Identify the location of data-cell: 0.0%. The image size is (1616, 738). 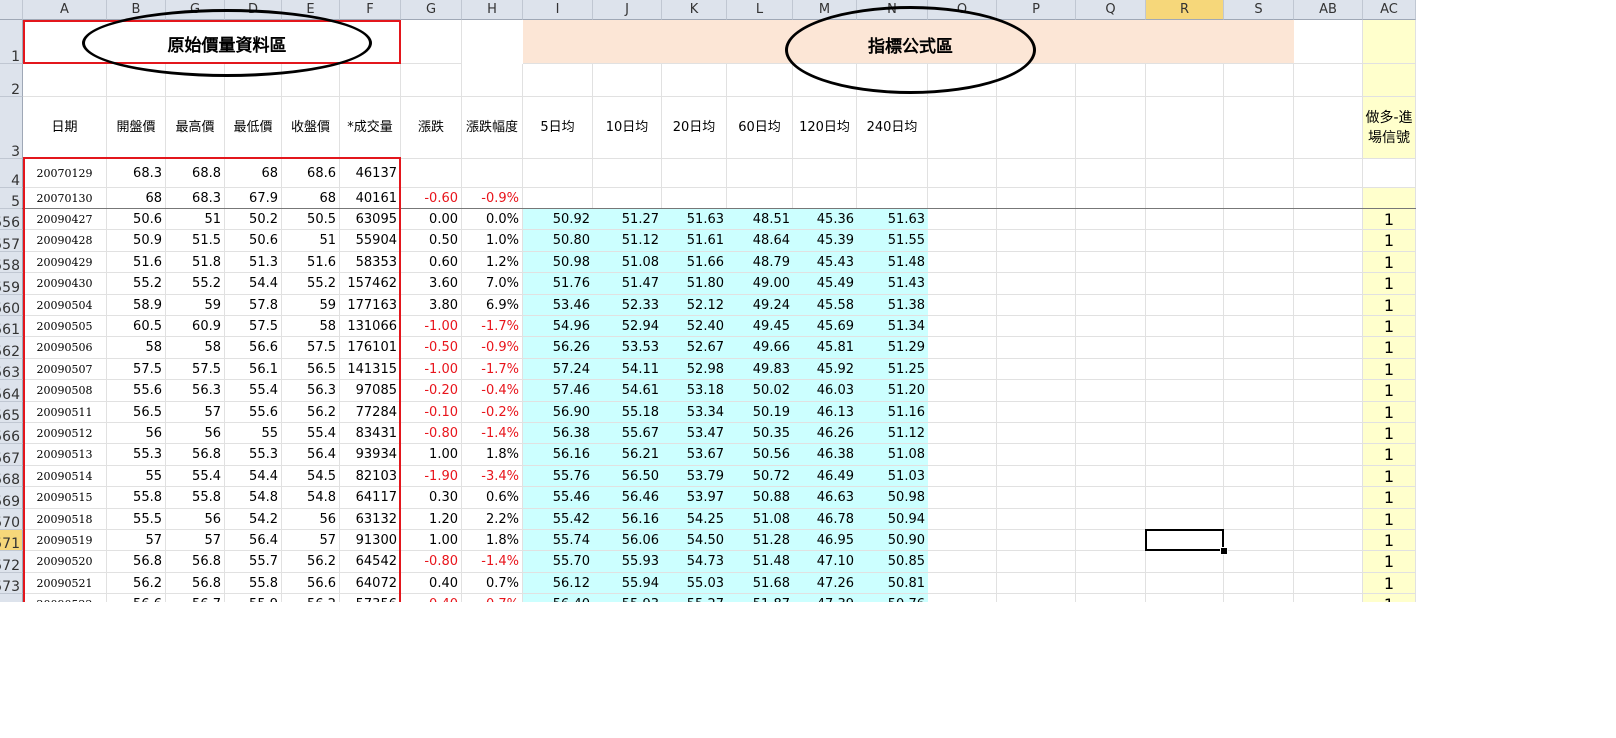
(492, 220).